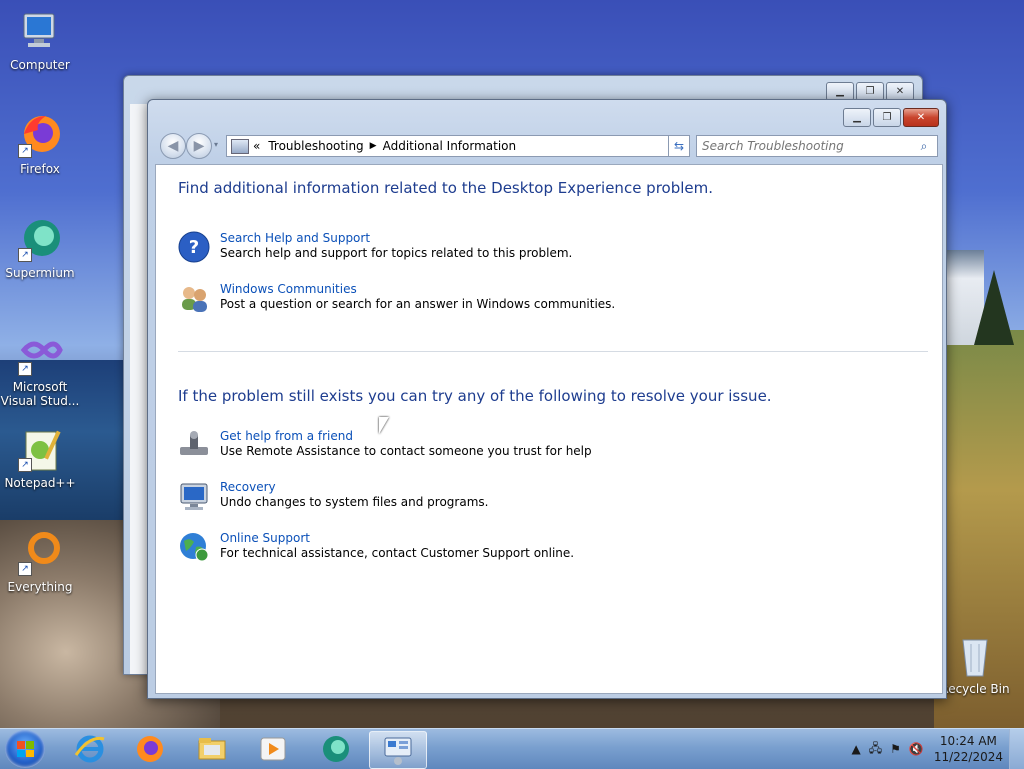  Describe the element at coordinates (40, 483) in the screenshot. I see `desktop-icon-label: Notepad++` at that location.